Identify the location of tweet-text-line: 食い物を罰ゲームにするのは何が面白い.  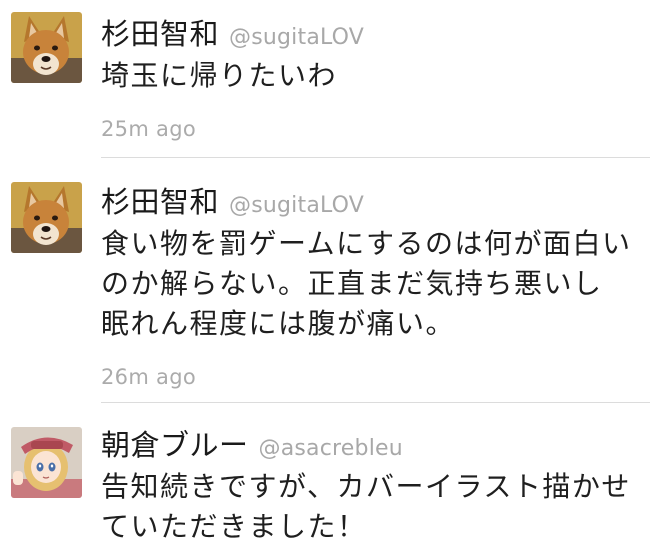
(366, 243).